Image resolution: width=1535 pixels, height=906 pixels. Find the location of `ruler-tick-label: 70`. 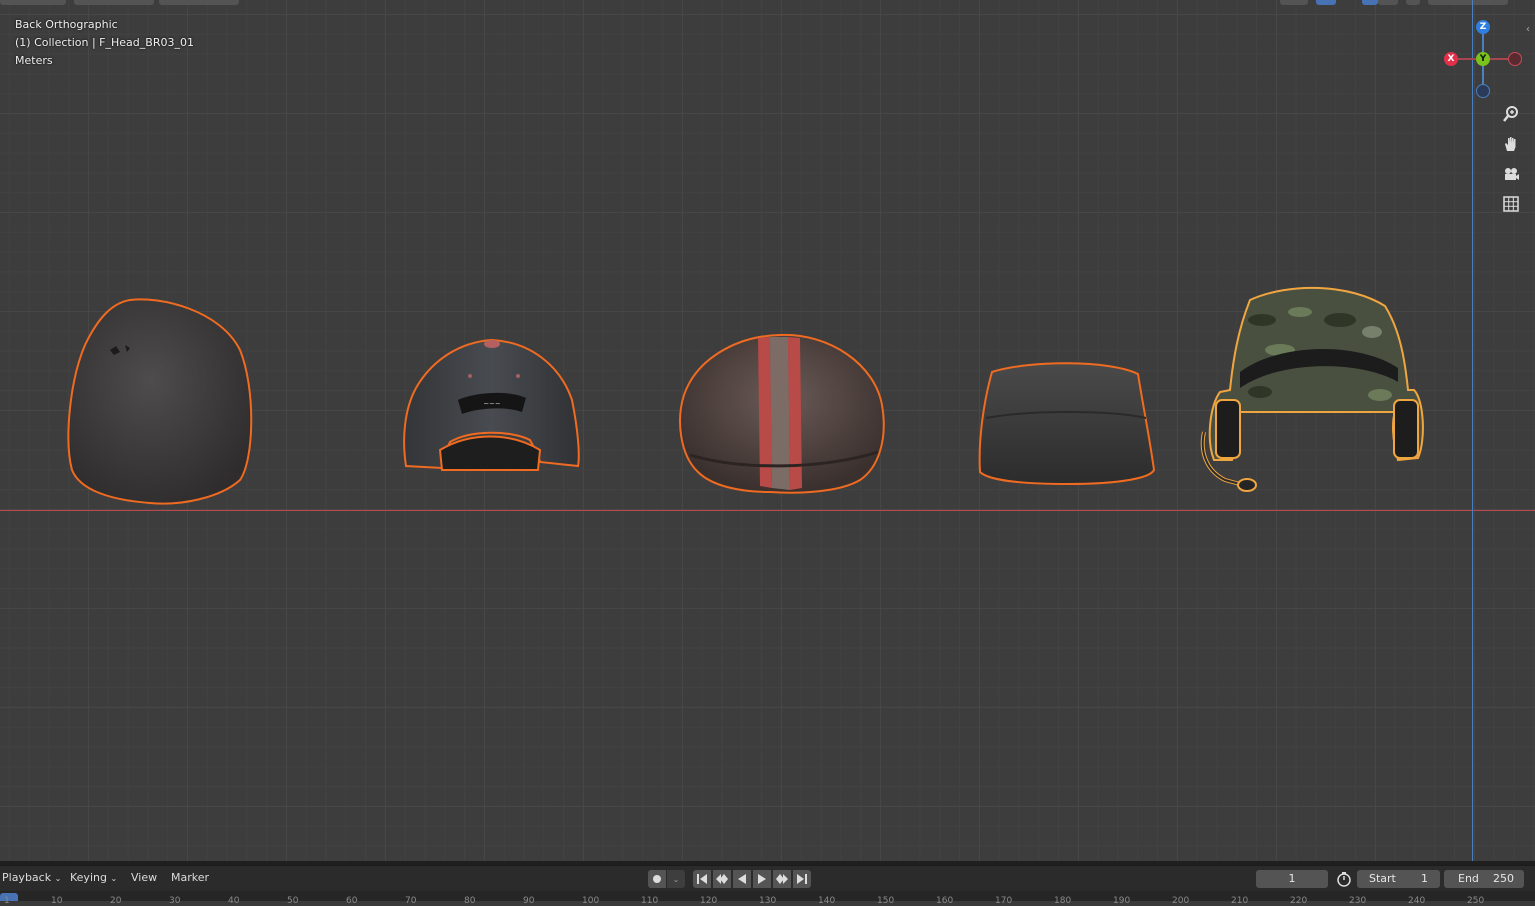

ruler-tick-label: 70 is located at coordinates (411, 901).